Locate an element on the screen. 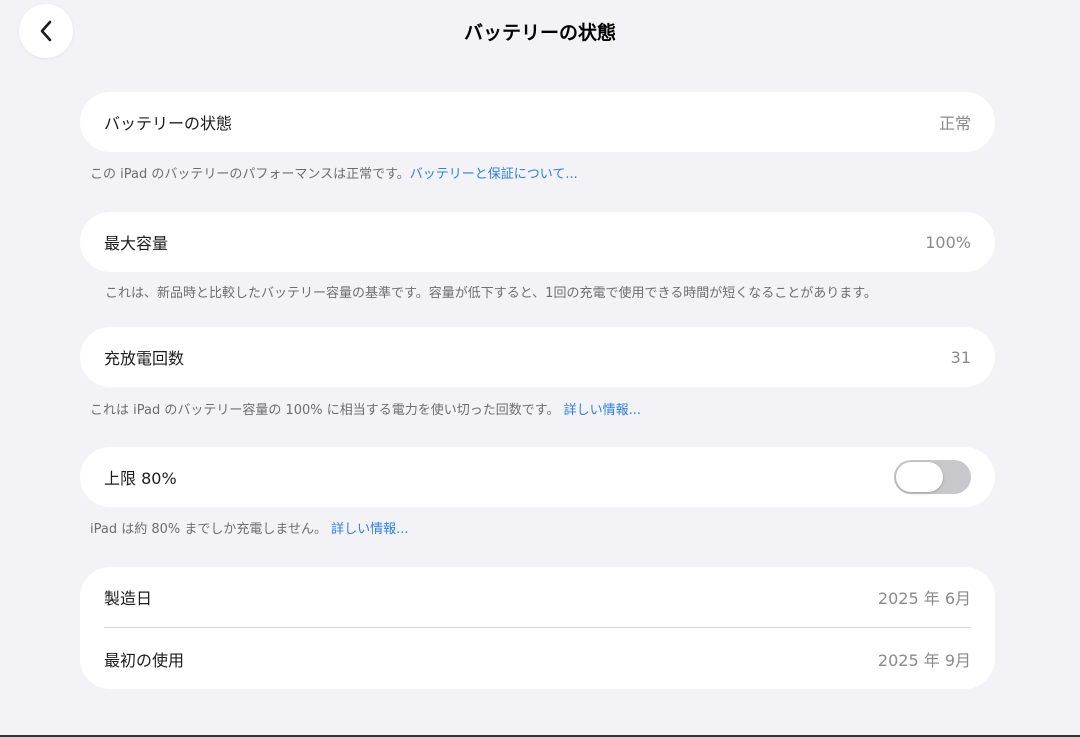 This screenshot has width=1080, height=737. cycle-count-card: 充放電回数 31 is located at coordinates (537, 357).